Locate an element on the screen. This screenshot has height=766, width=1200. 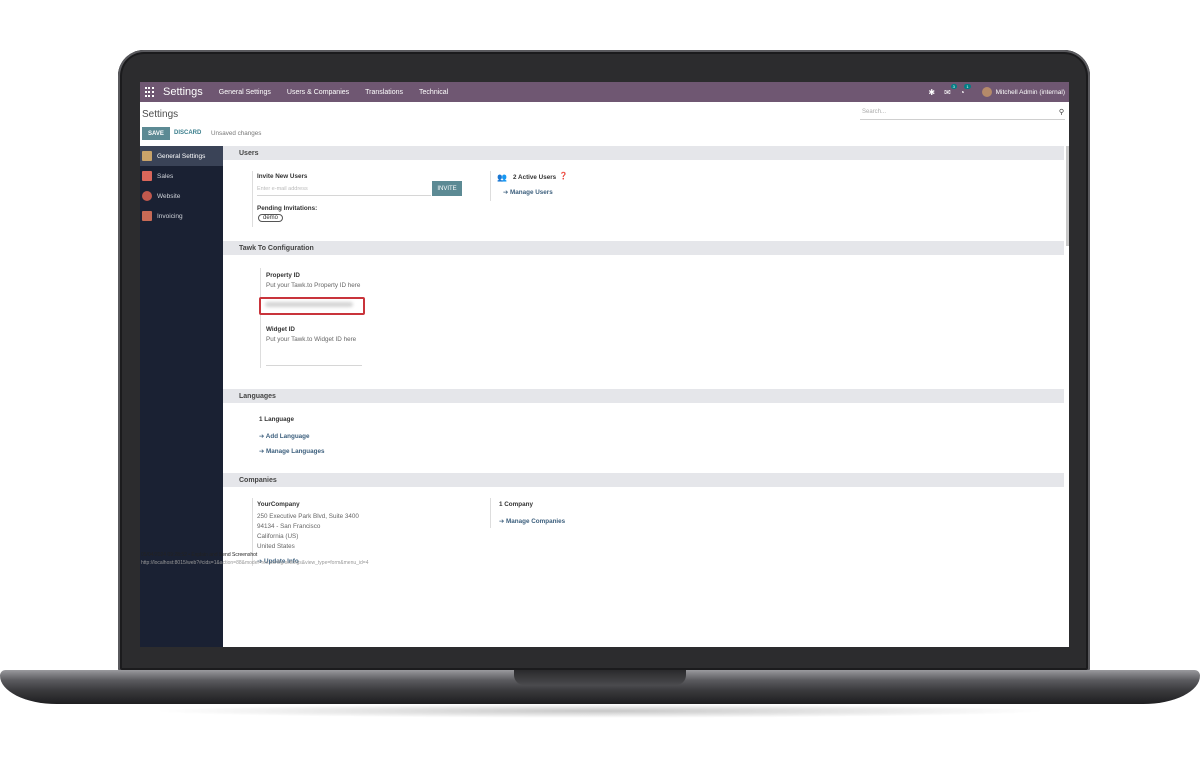
apps-menu-icon is located at coordinates (150, 92).